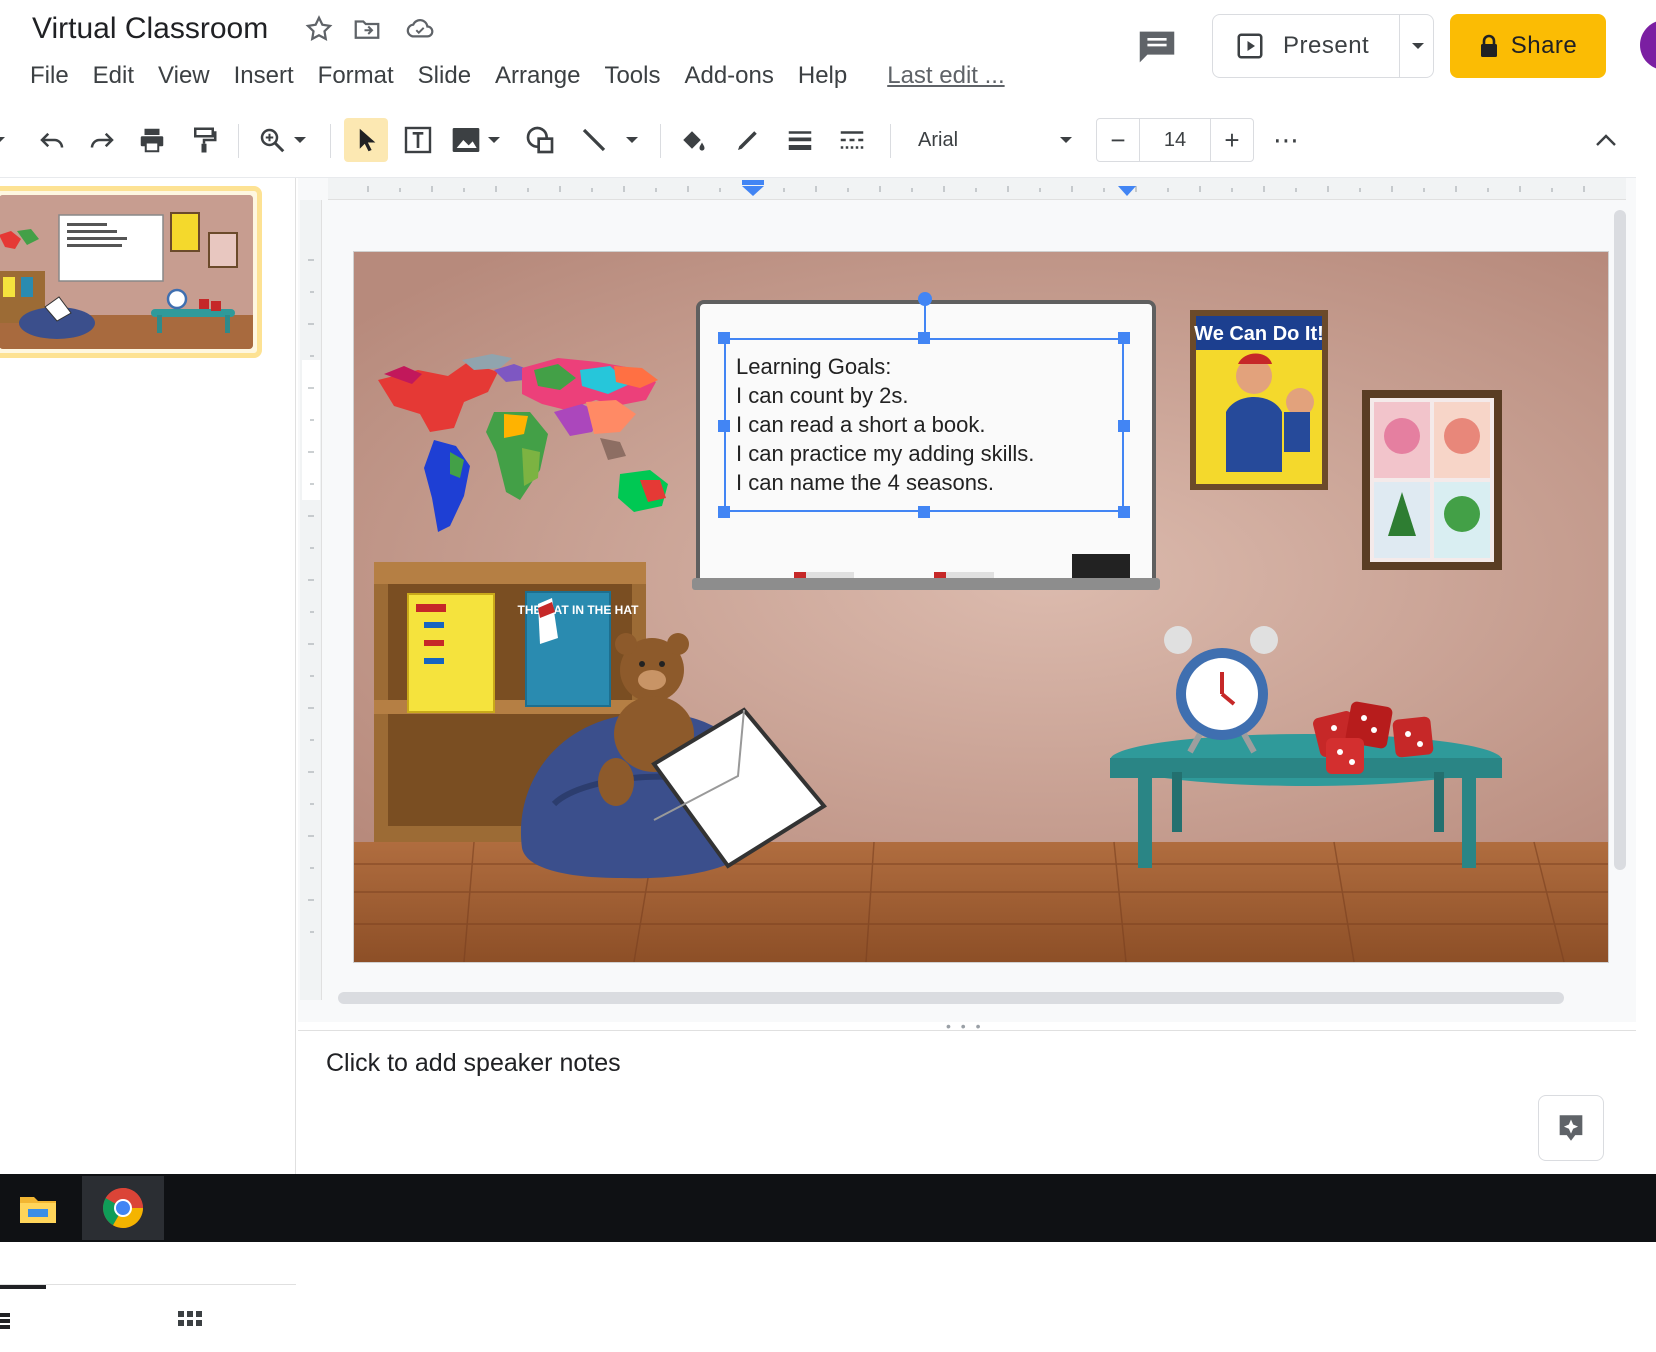  I want to click on document-title: Virtual Classroom, so click(150, 29).